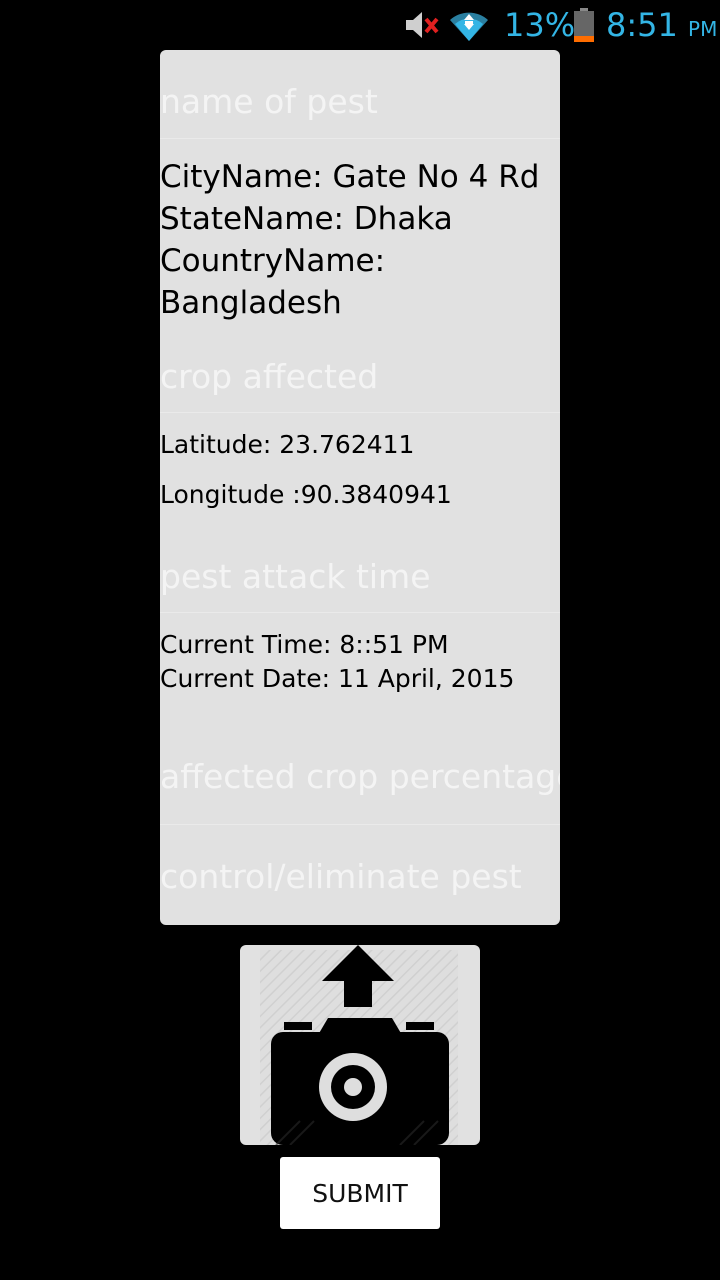 This screenshot has width=720, height=1280. What do you see at coordinates (273, 261) in the screenshot?
I see `country-name-label: CountryName:` at bounding box center [273, 261].